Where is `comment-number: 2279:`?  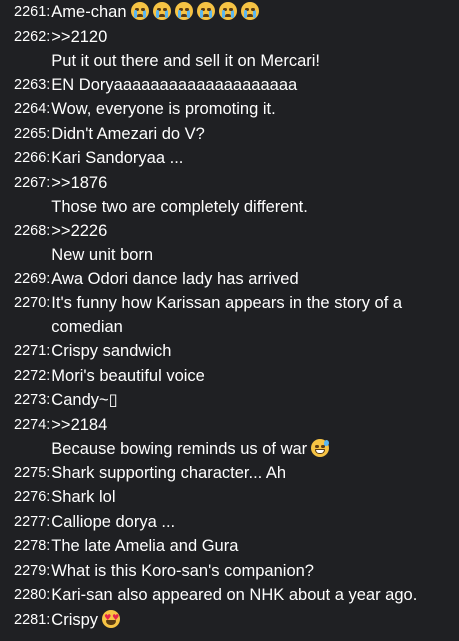
comment-number: 2279: is located at coordinates (32, 570).